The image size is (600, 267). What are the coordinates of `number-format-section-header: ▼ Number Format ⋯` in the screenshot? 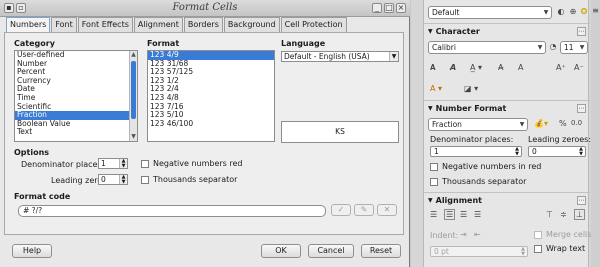 It's located at (507, 108).